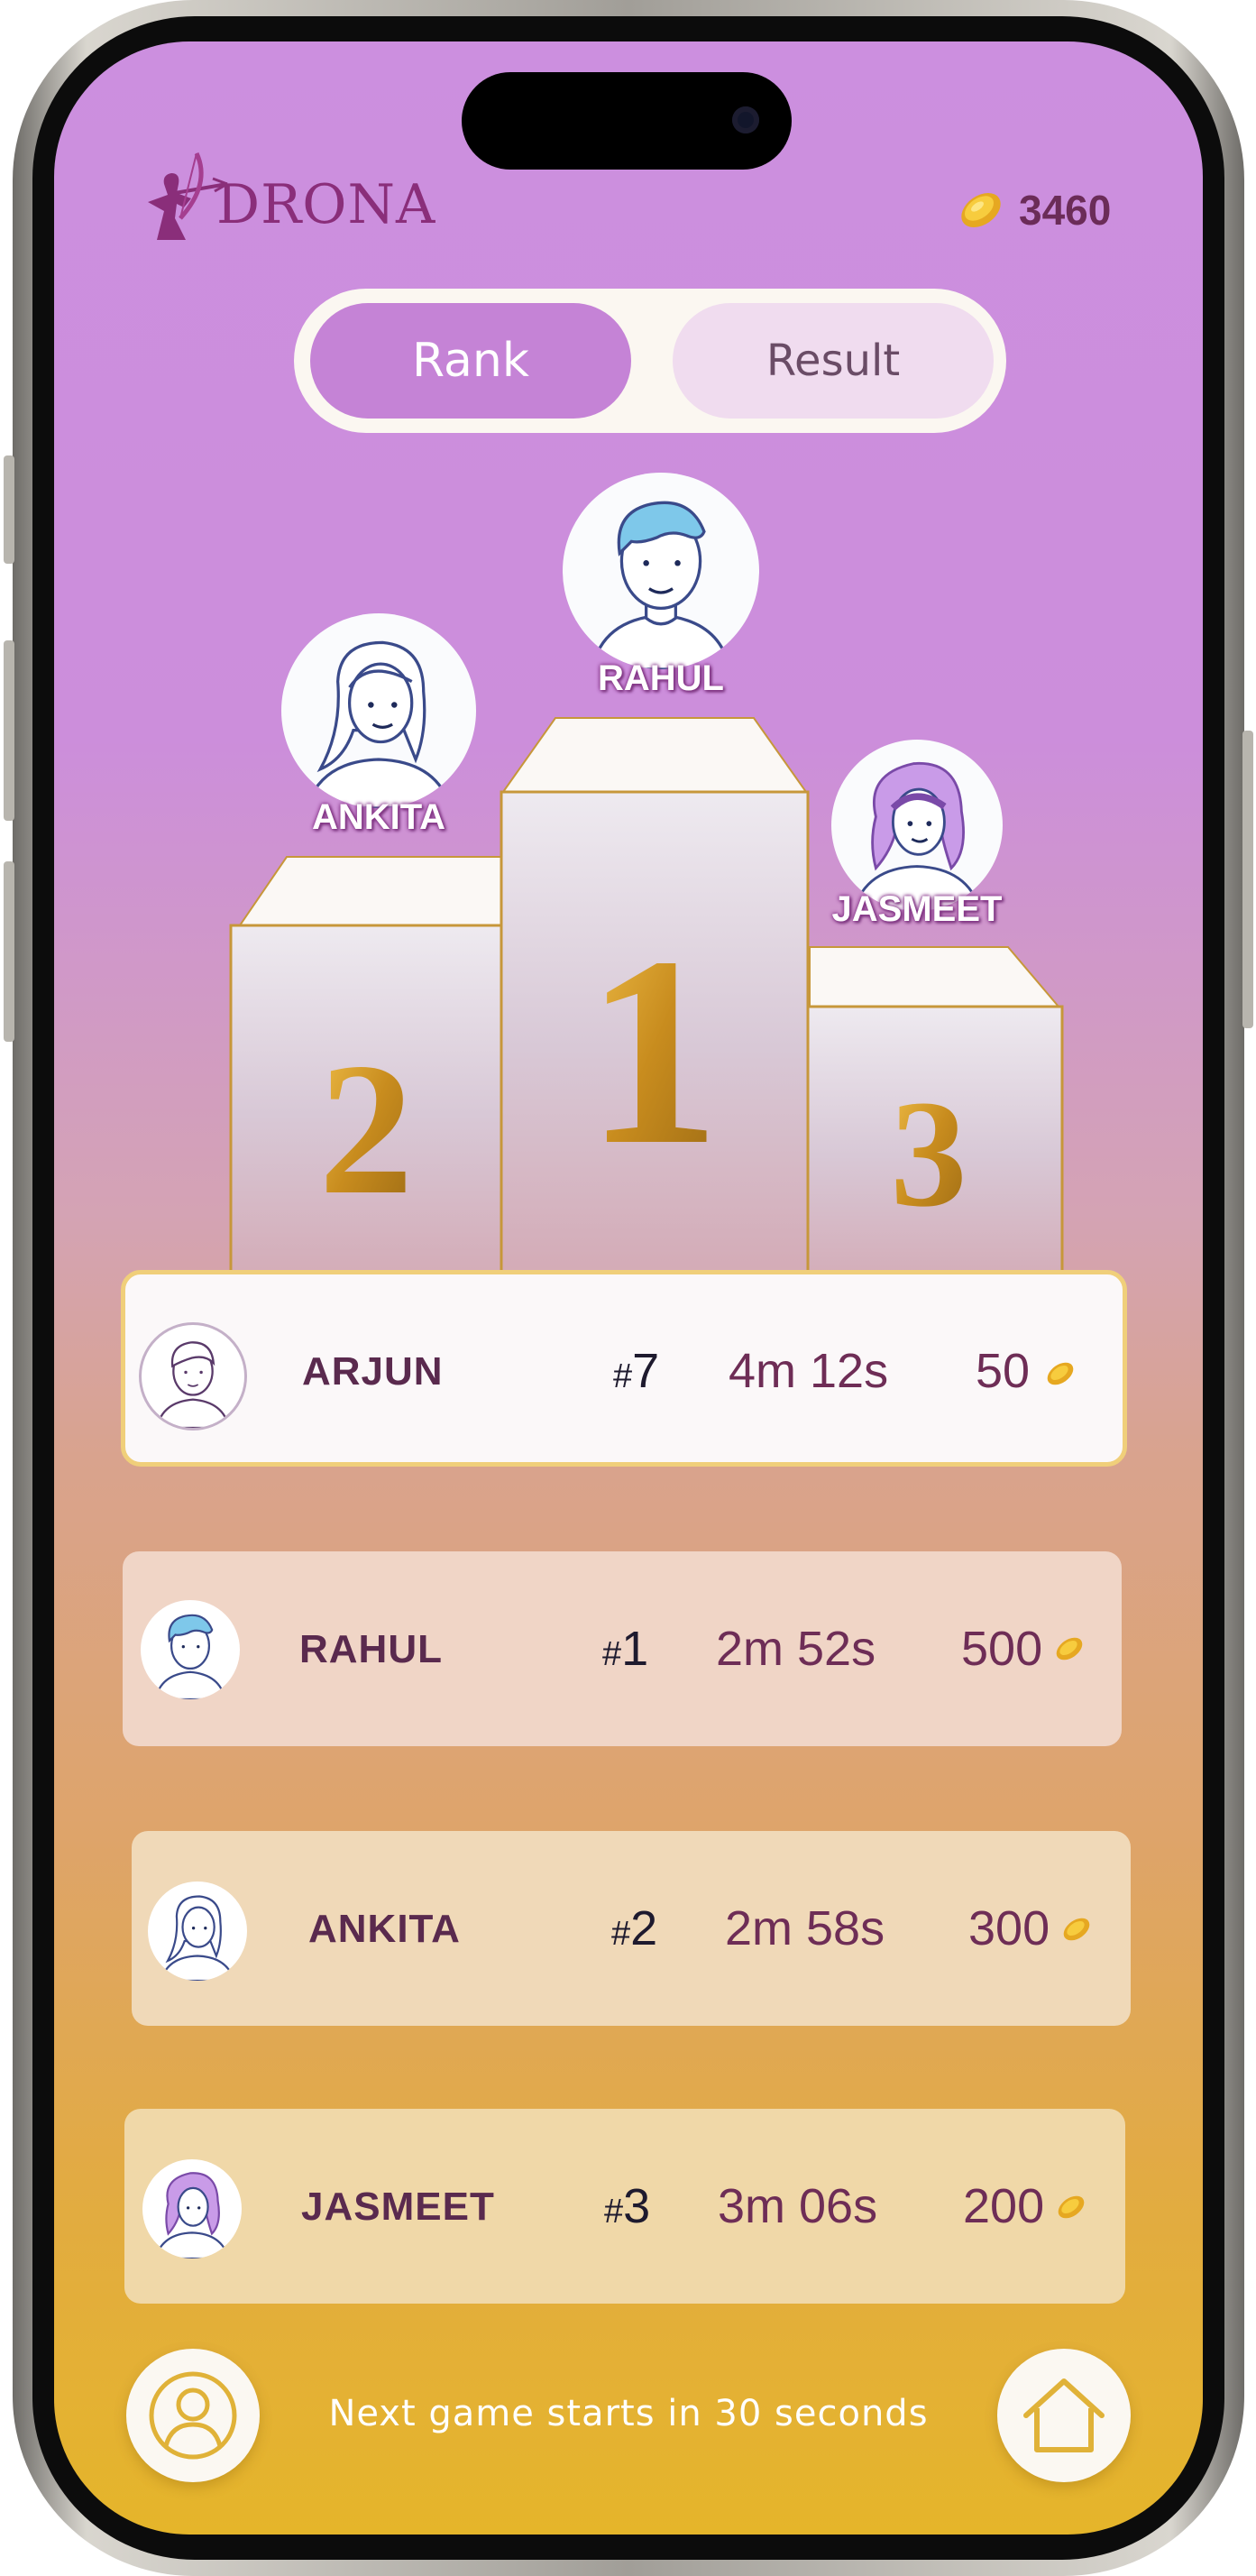  What do you see at coordinates (646, 1371) in the screenshot?
I see `rank-value: 7` at bounding box center [646, 1371].